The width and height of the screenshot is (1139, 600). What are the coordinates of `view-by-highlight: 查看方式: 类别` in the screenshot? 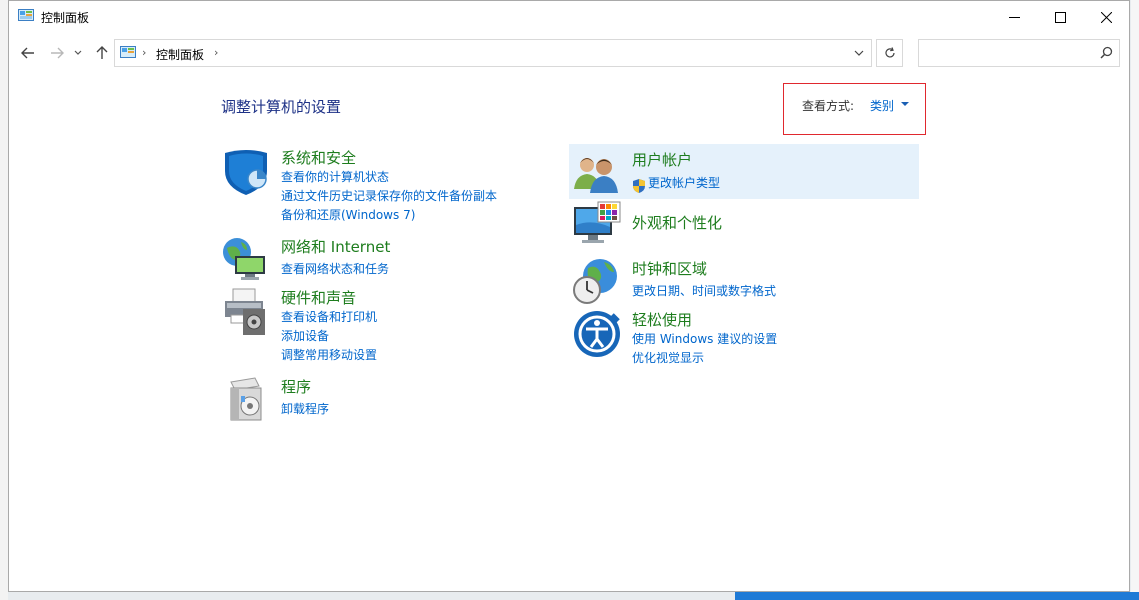 It's located at (854, 109).